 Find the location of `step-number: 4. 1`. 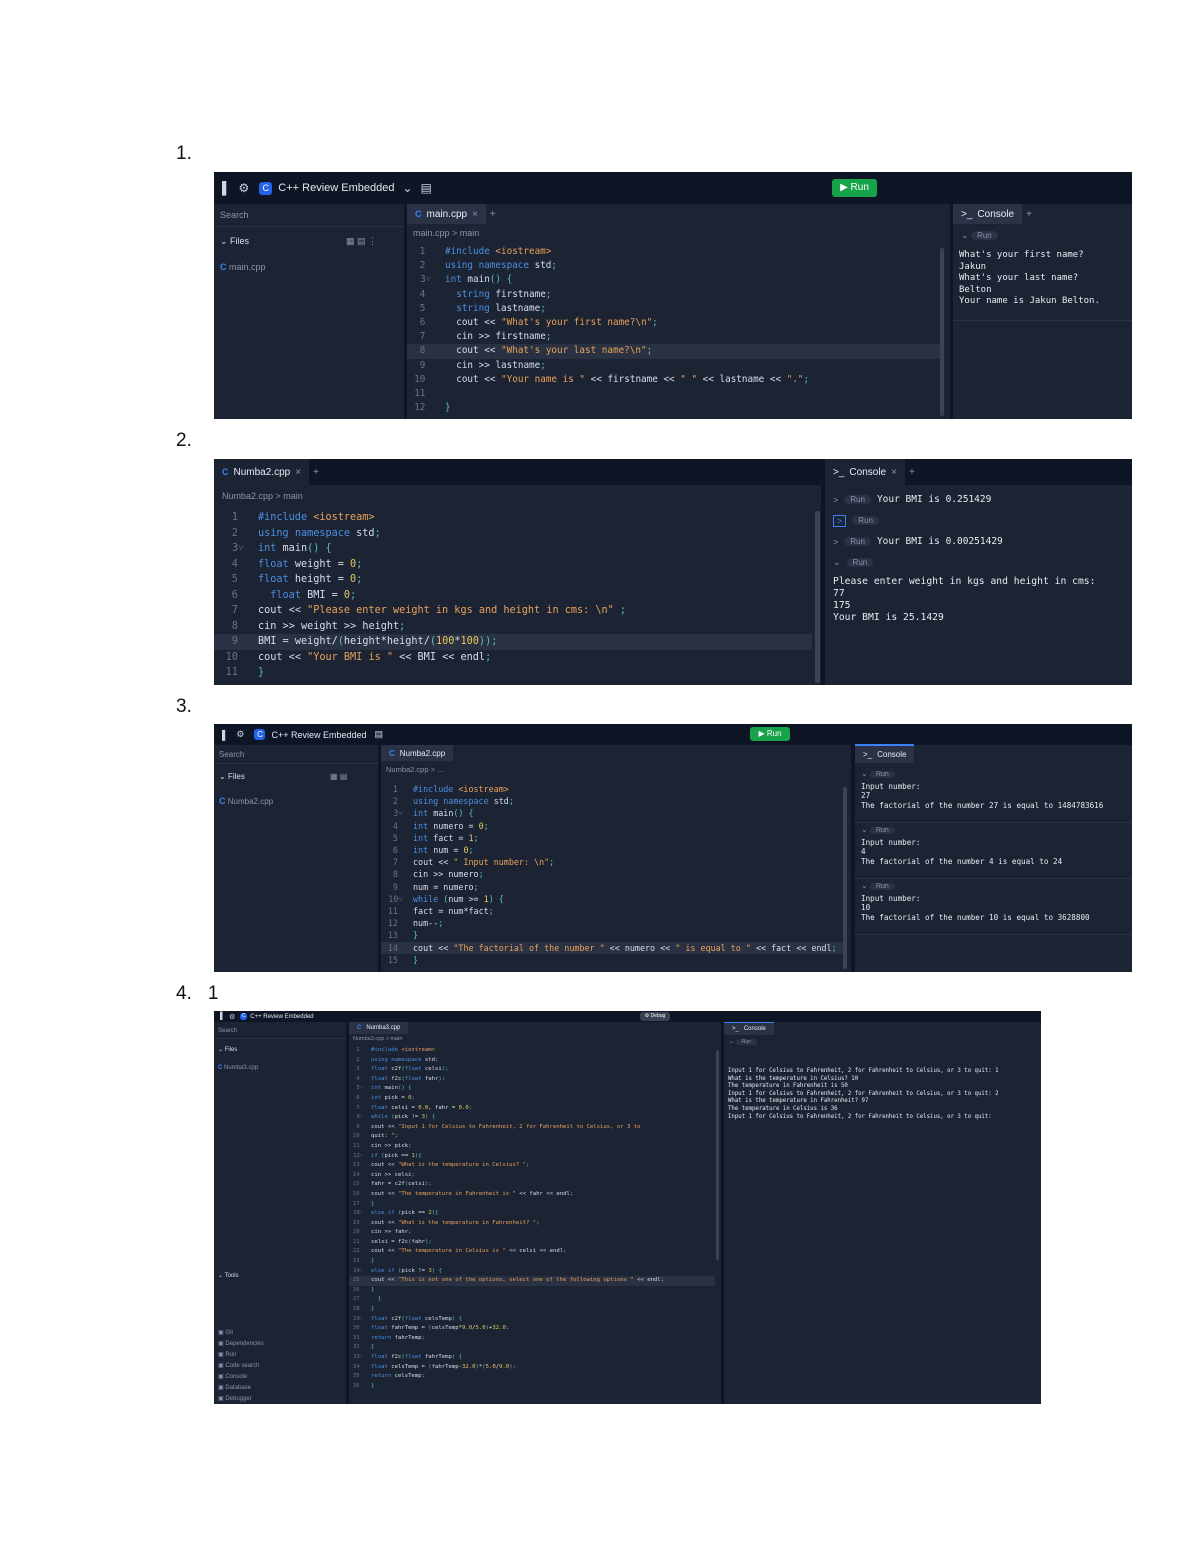

step-number: 4. 1 is located at coordinates (197, 993).